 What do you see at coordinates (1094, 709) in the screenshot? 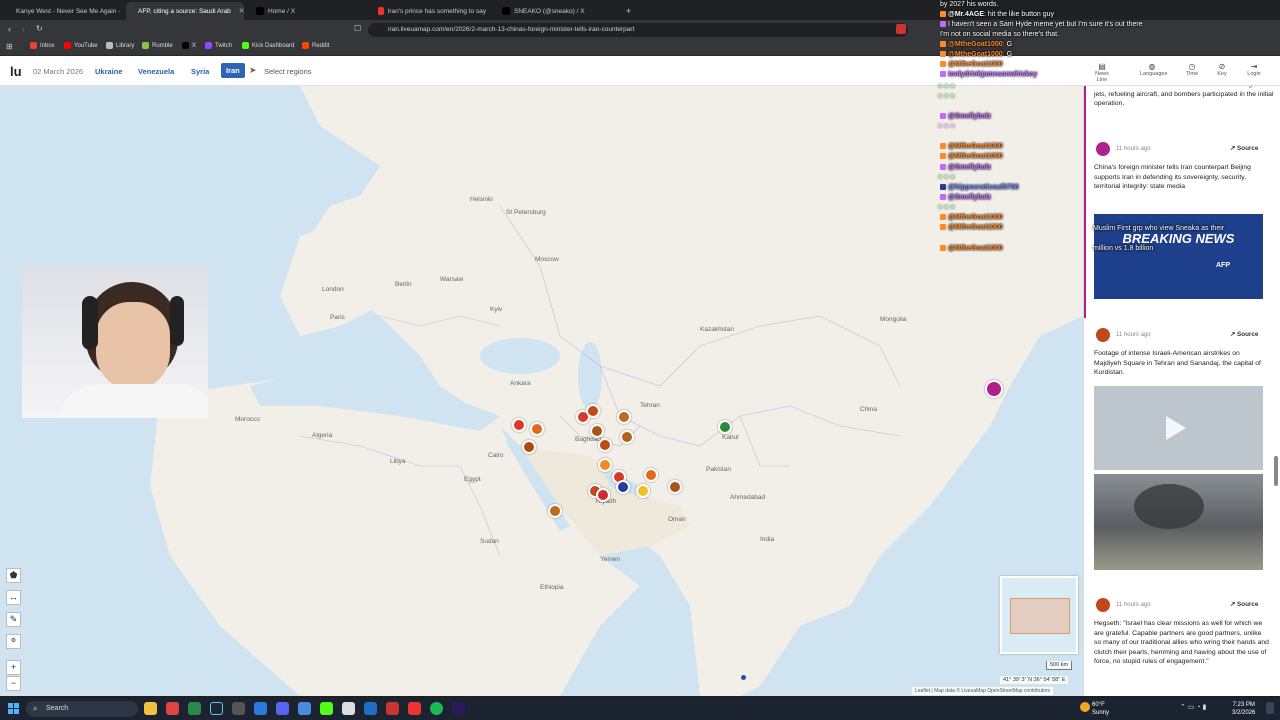
I see `weather-widget: 60°F Sunny` at bounding box center [1094, 709].